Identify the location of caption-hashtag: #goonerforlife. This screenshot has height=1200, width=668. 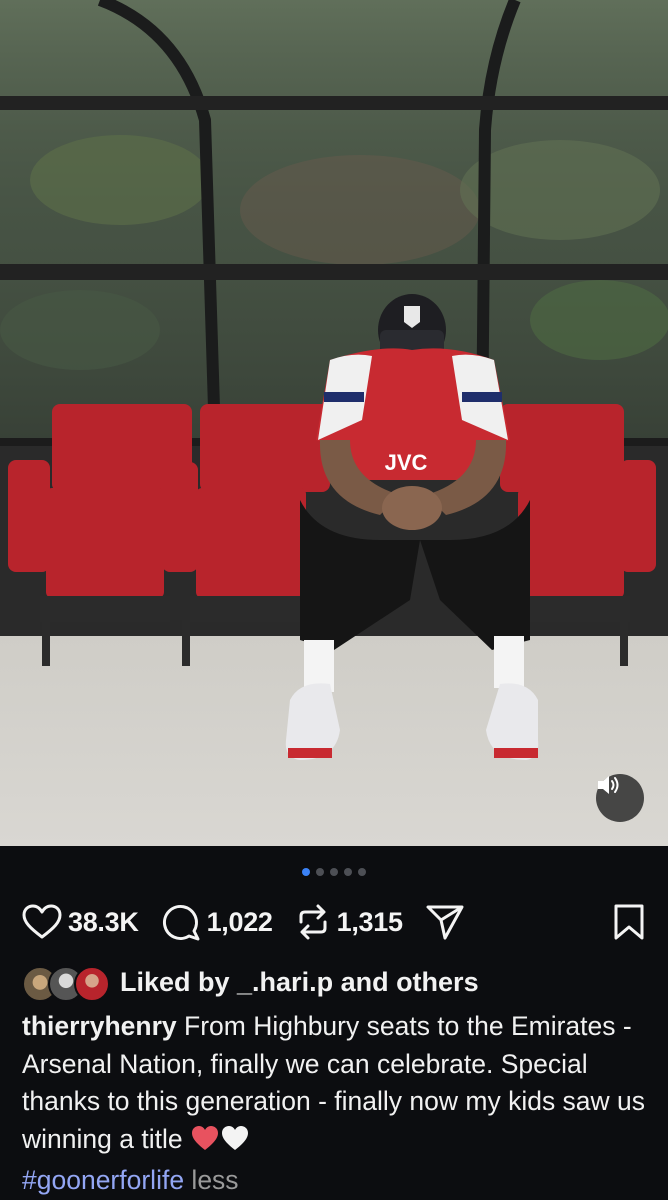
(103, 1180).